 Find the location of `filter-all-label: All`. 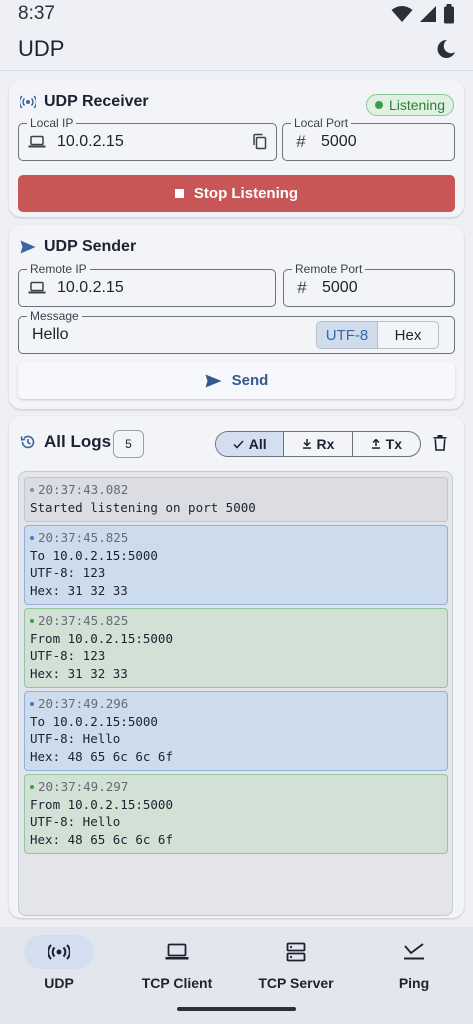

filter-all-label: All is located at coordinates (257, 444).